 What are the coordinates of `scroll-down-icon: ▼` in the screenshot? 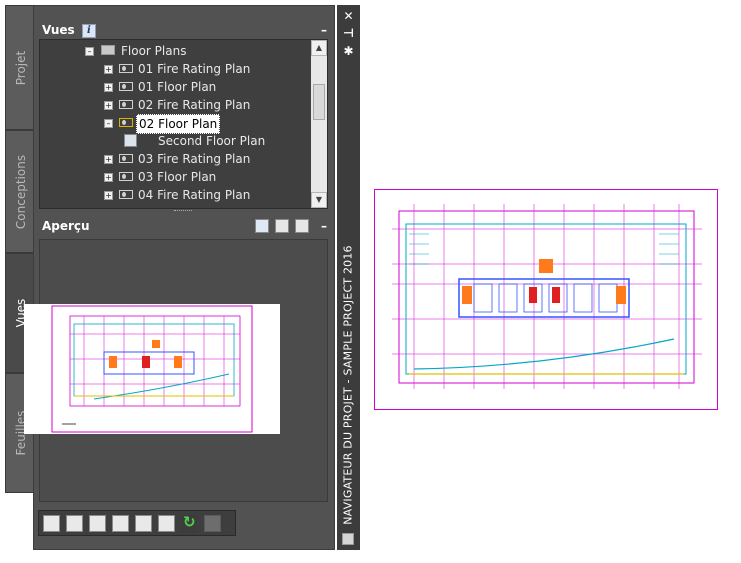 It's located at (319, 200).